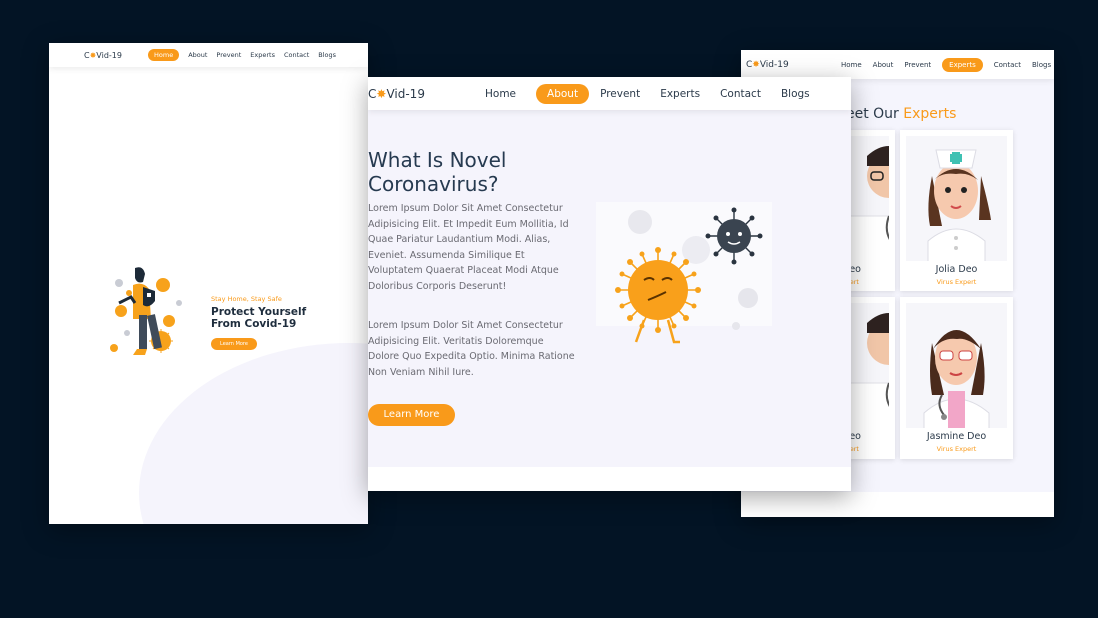 The height and width of the screenshot is (618, 1098). What do you see at coordinates (146, 311) in the screenshot?
I see `person-with-shield-illustration` at bounding box center [146, 311].